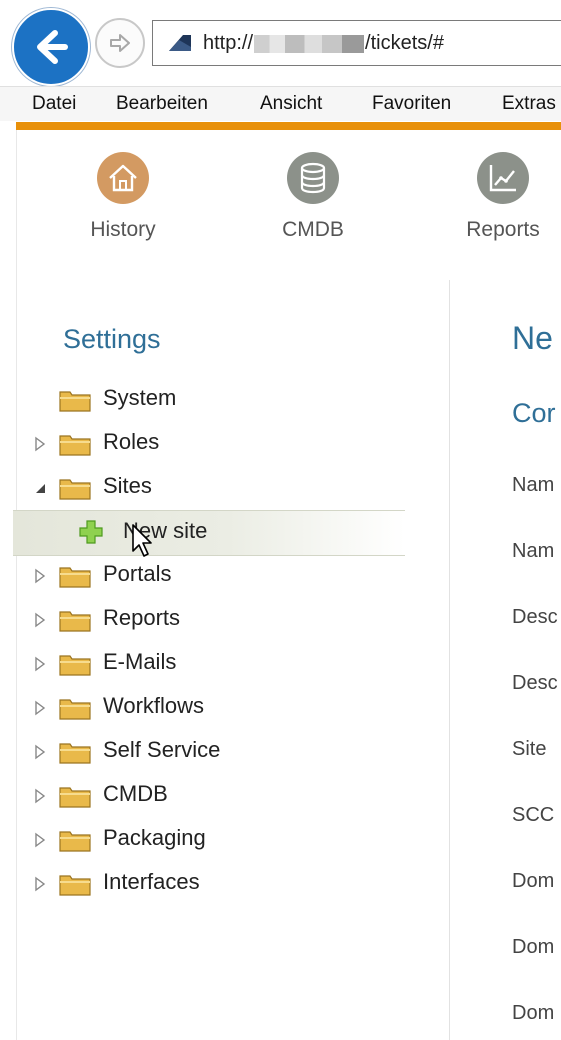 The image size is (561, 1040). I want to click on nav-history-circle, so click(123, 178).